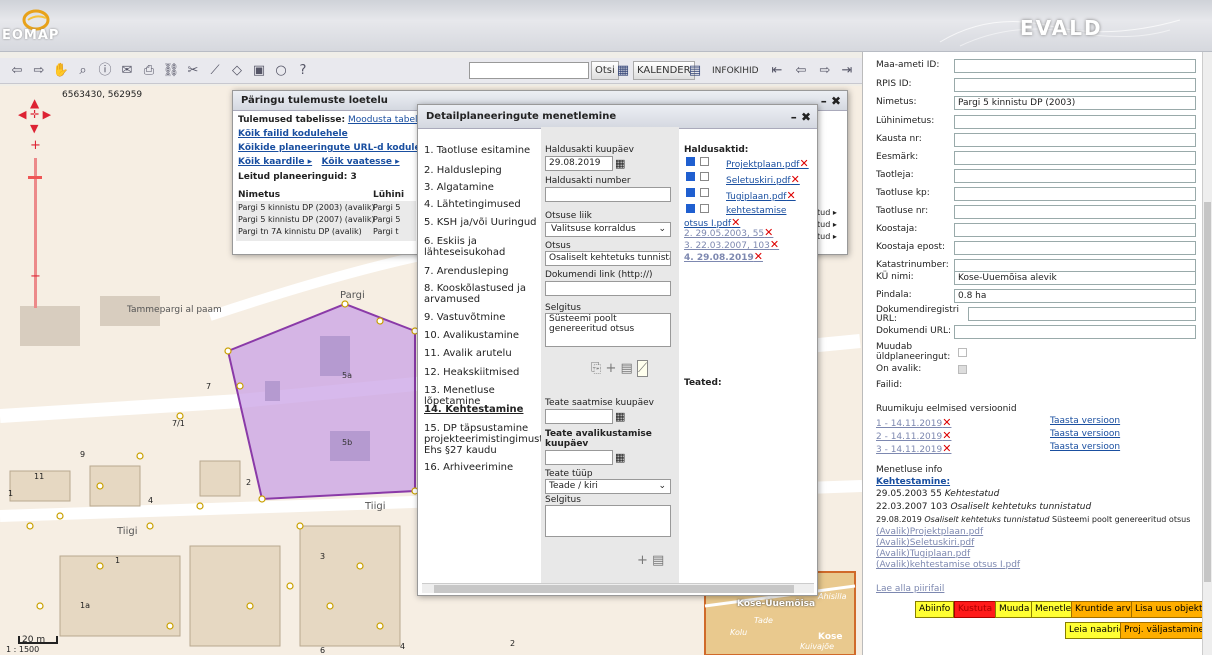  Describe the element at coordinates (529, 70) in the screenshot. I see `map-search-input` at that location.